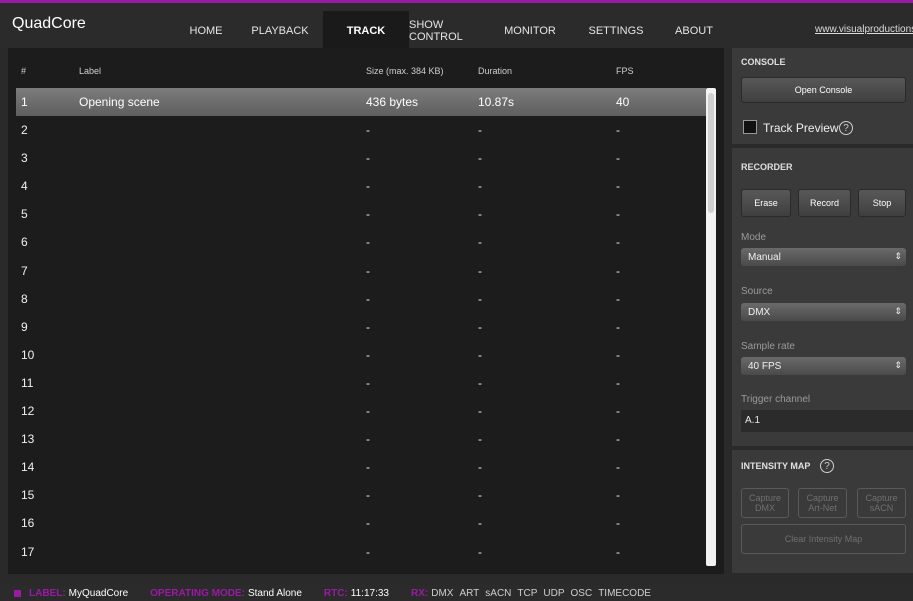 The image size is (913, 601). I want to click on table-row: 15 - - -, so click(361, 495).